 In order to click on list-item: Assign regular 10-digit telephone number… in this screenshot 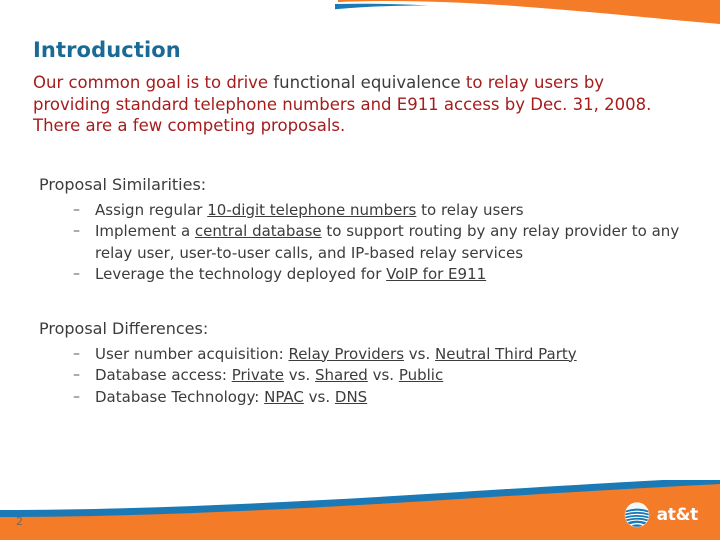, I will do `click(377, 211)`.